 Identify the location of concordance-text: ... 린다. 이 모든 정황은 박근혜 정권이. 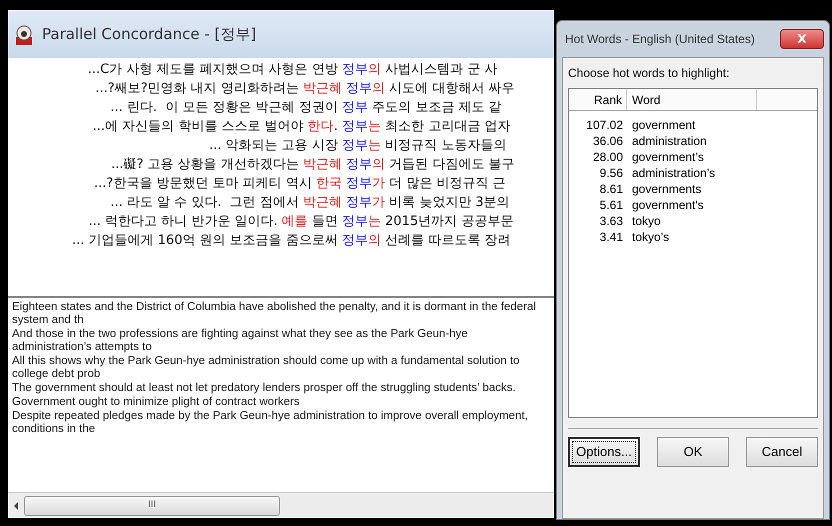
(224, 108).